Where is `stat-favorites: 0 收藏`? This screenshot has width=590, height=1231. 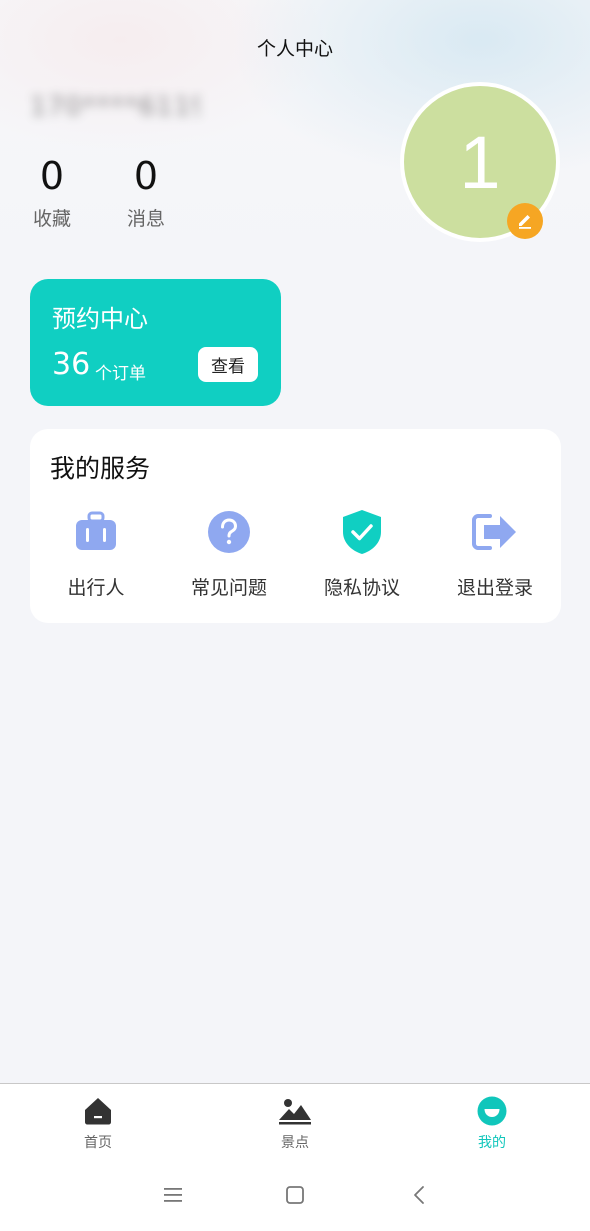
stat-favorites: 0 收藏 is located at coordinates (52, 190).